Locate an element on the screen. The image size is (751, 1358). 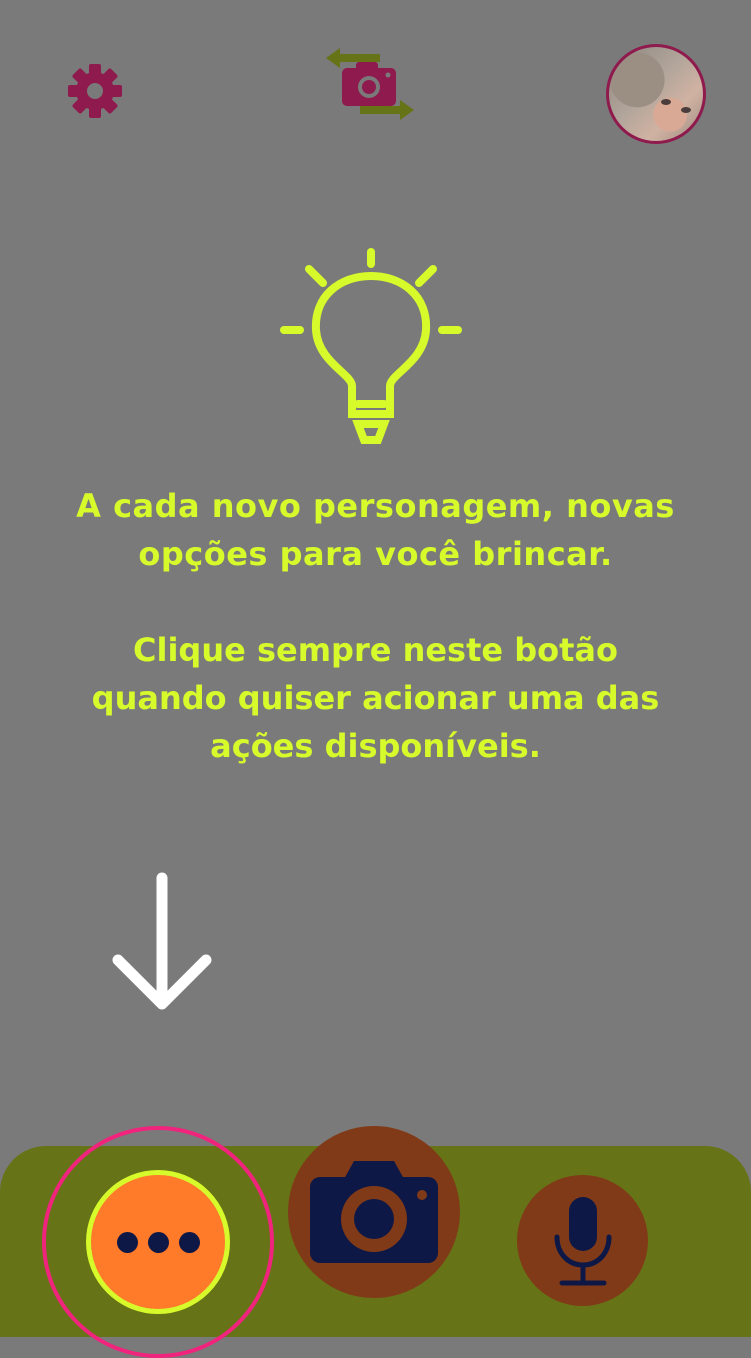
lightbulb-icon is located at coordinates (371, 346).